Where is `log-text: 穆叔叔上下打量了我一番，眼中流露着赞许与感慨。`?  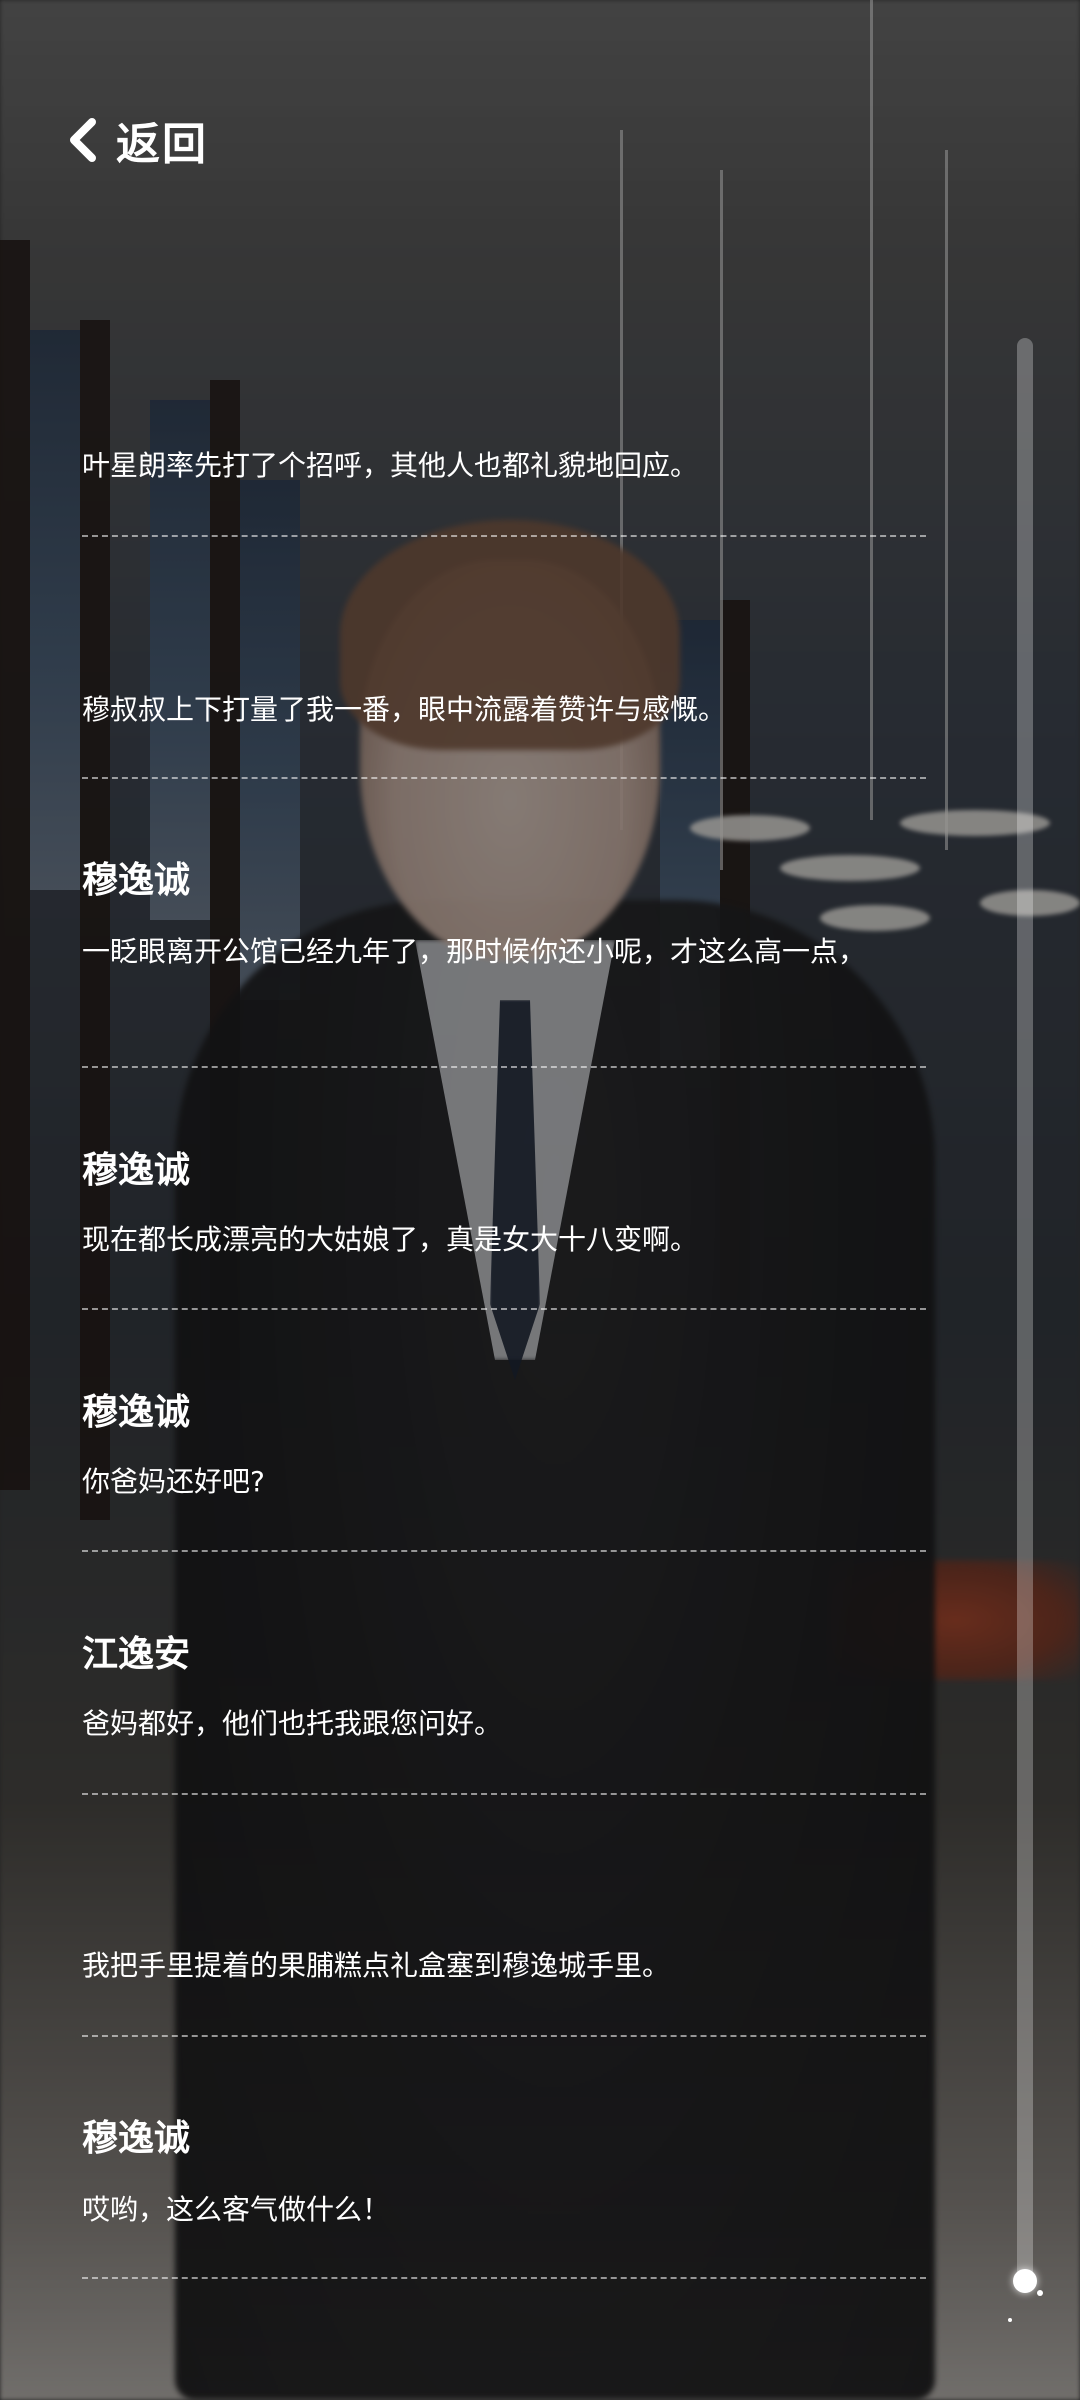 log-text: 穆叔叔上下打量了我一番，眼中流露着赞许与感慨。 is located at coordinates (404, 709).